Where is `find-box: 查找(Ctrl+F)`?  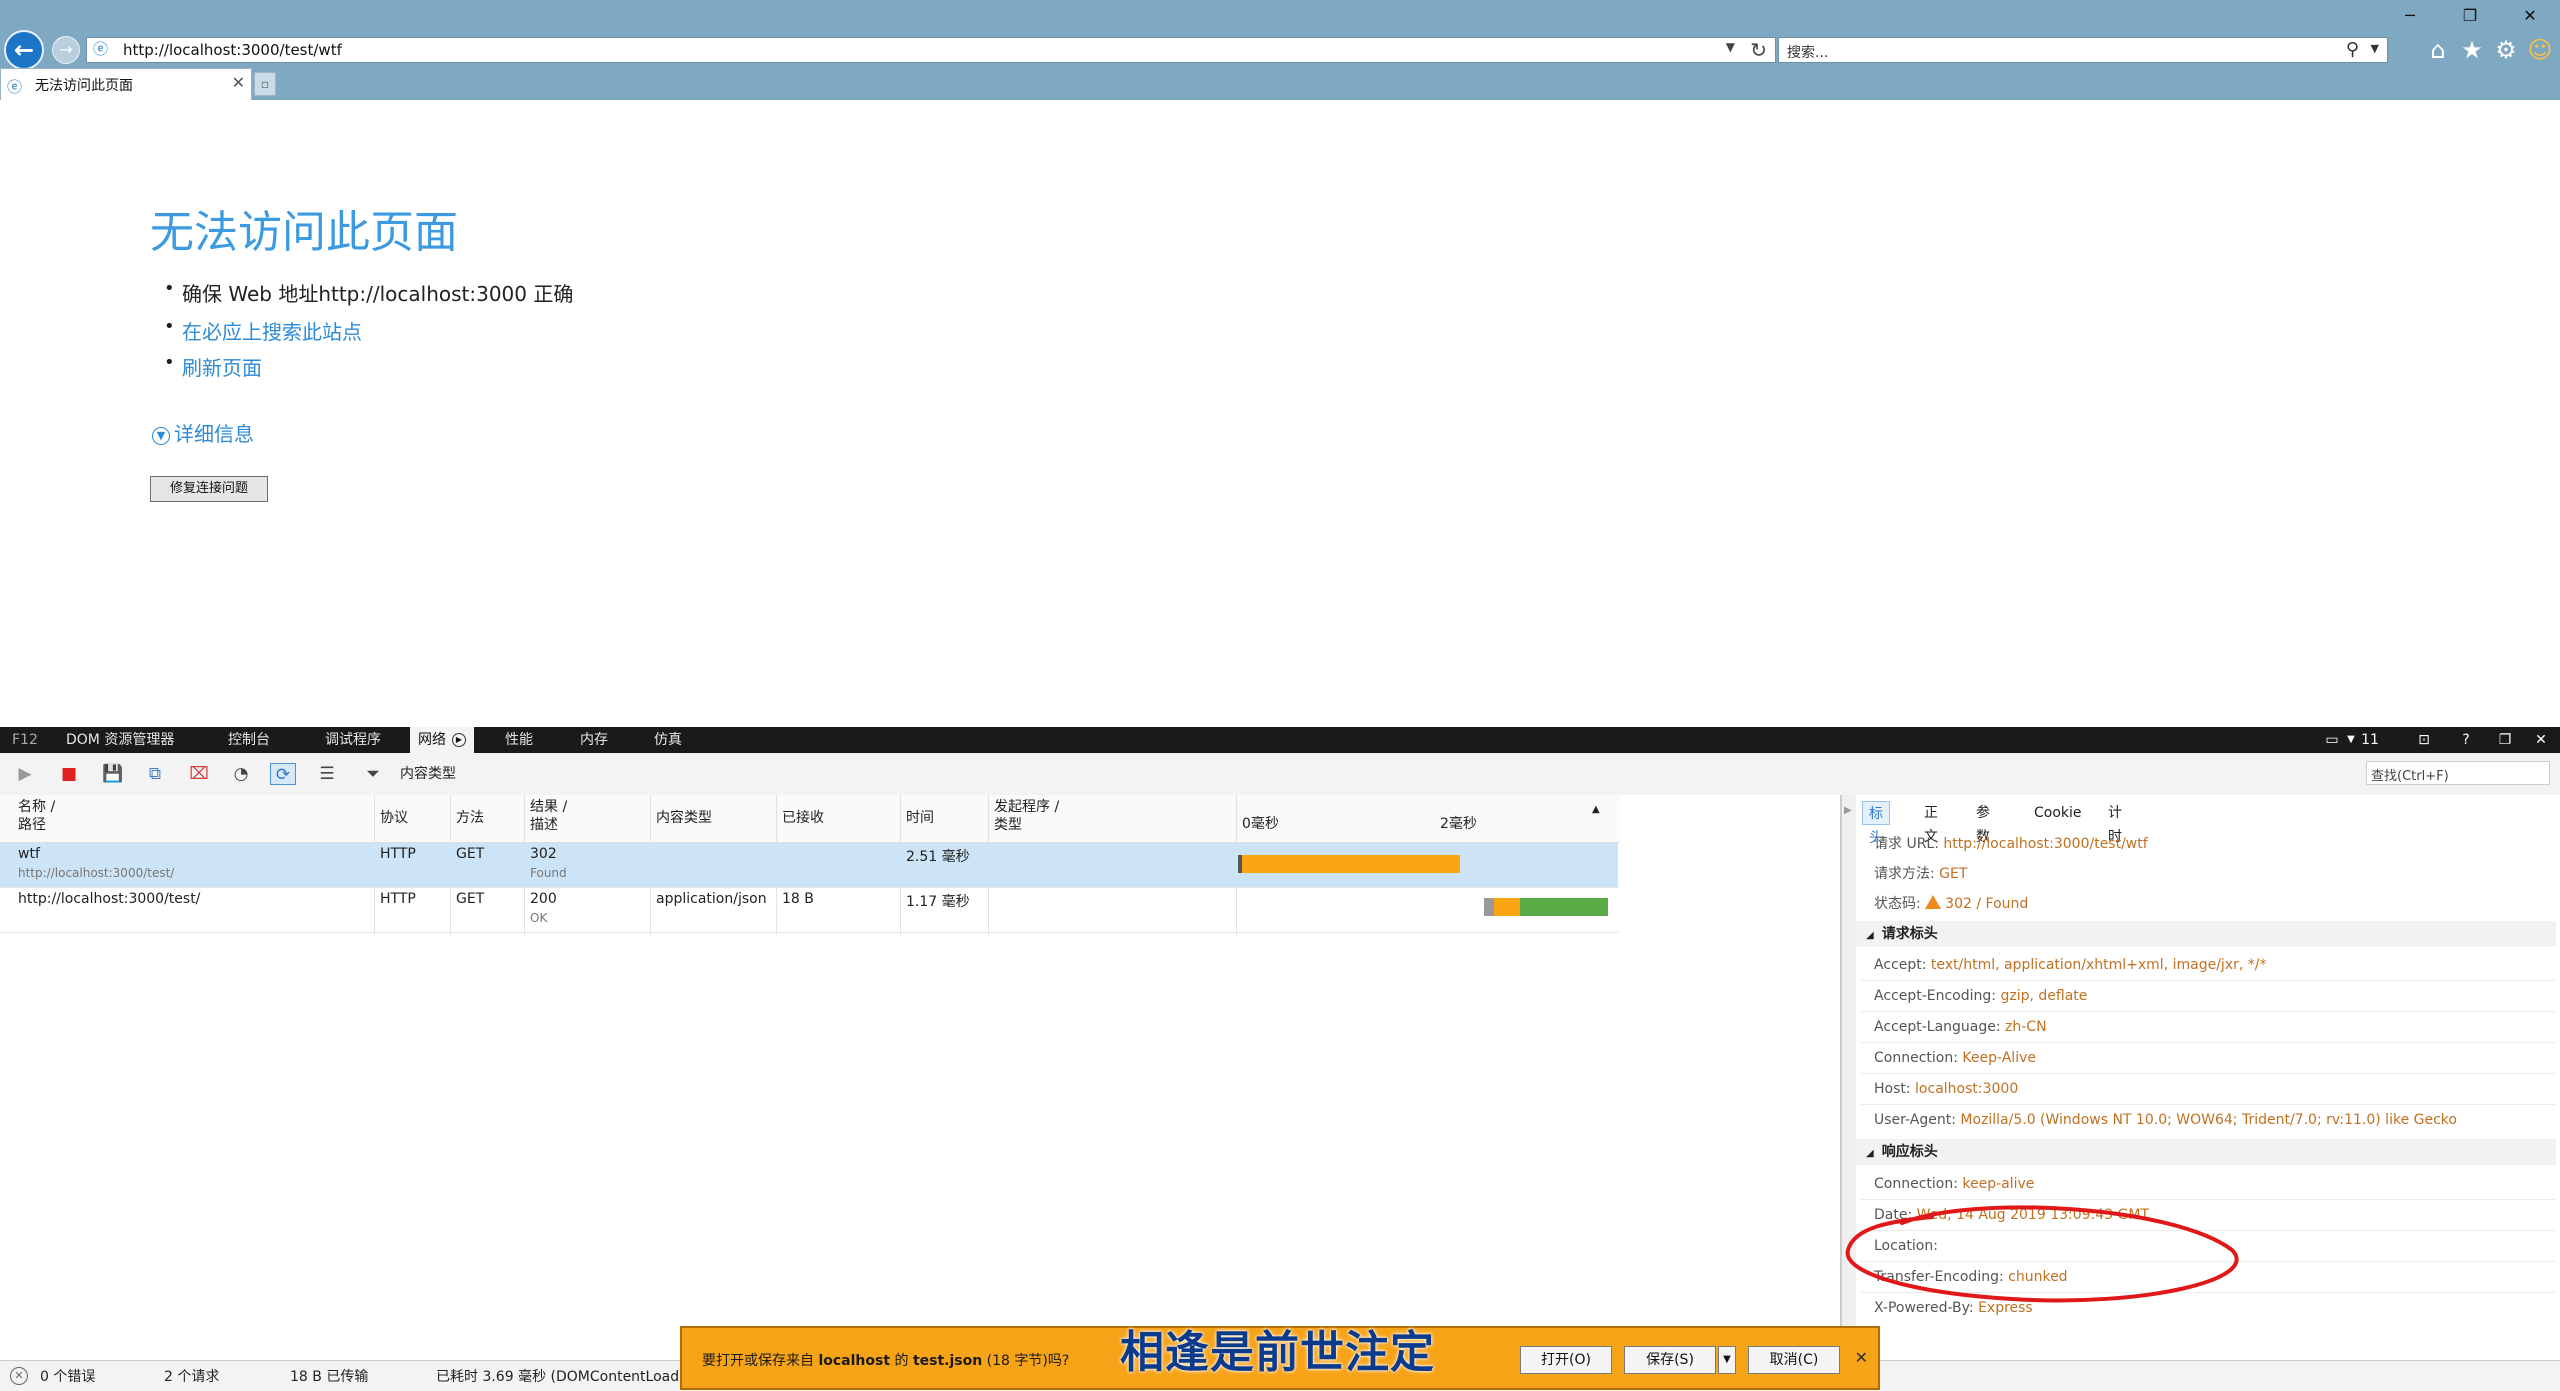
find-box: 查找(Ctrl+F) is located at coordinates (2458, 773).